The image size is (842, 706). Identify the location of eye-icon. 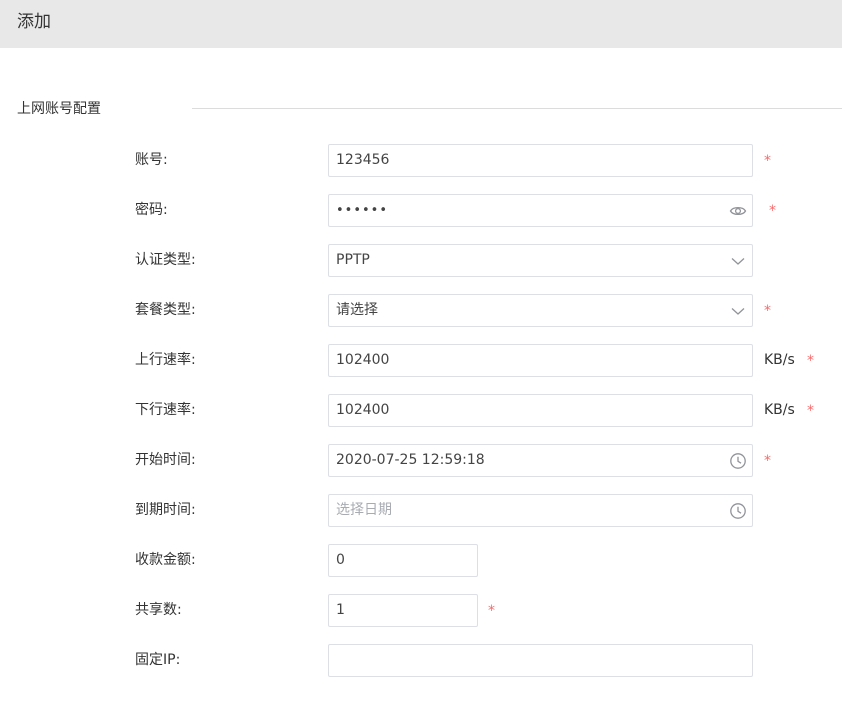
(738, 211).